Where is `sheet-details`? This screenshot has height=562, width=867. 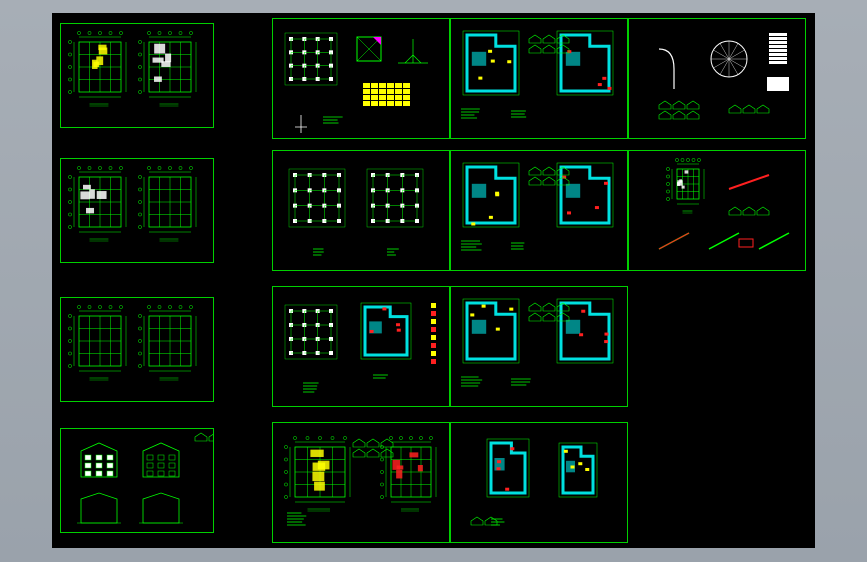
sheet-details is located at coordinates (717, 210).